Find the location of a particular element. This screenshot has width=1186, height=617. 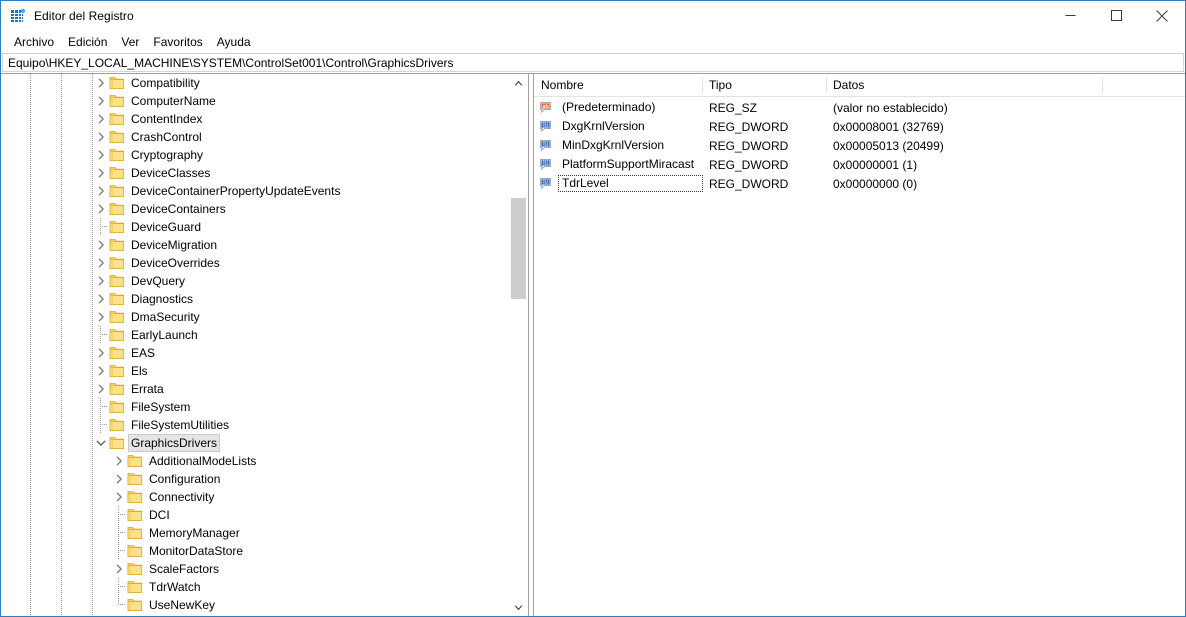

column-header-data: Datos is located at coordinates (964, 85).